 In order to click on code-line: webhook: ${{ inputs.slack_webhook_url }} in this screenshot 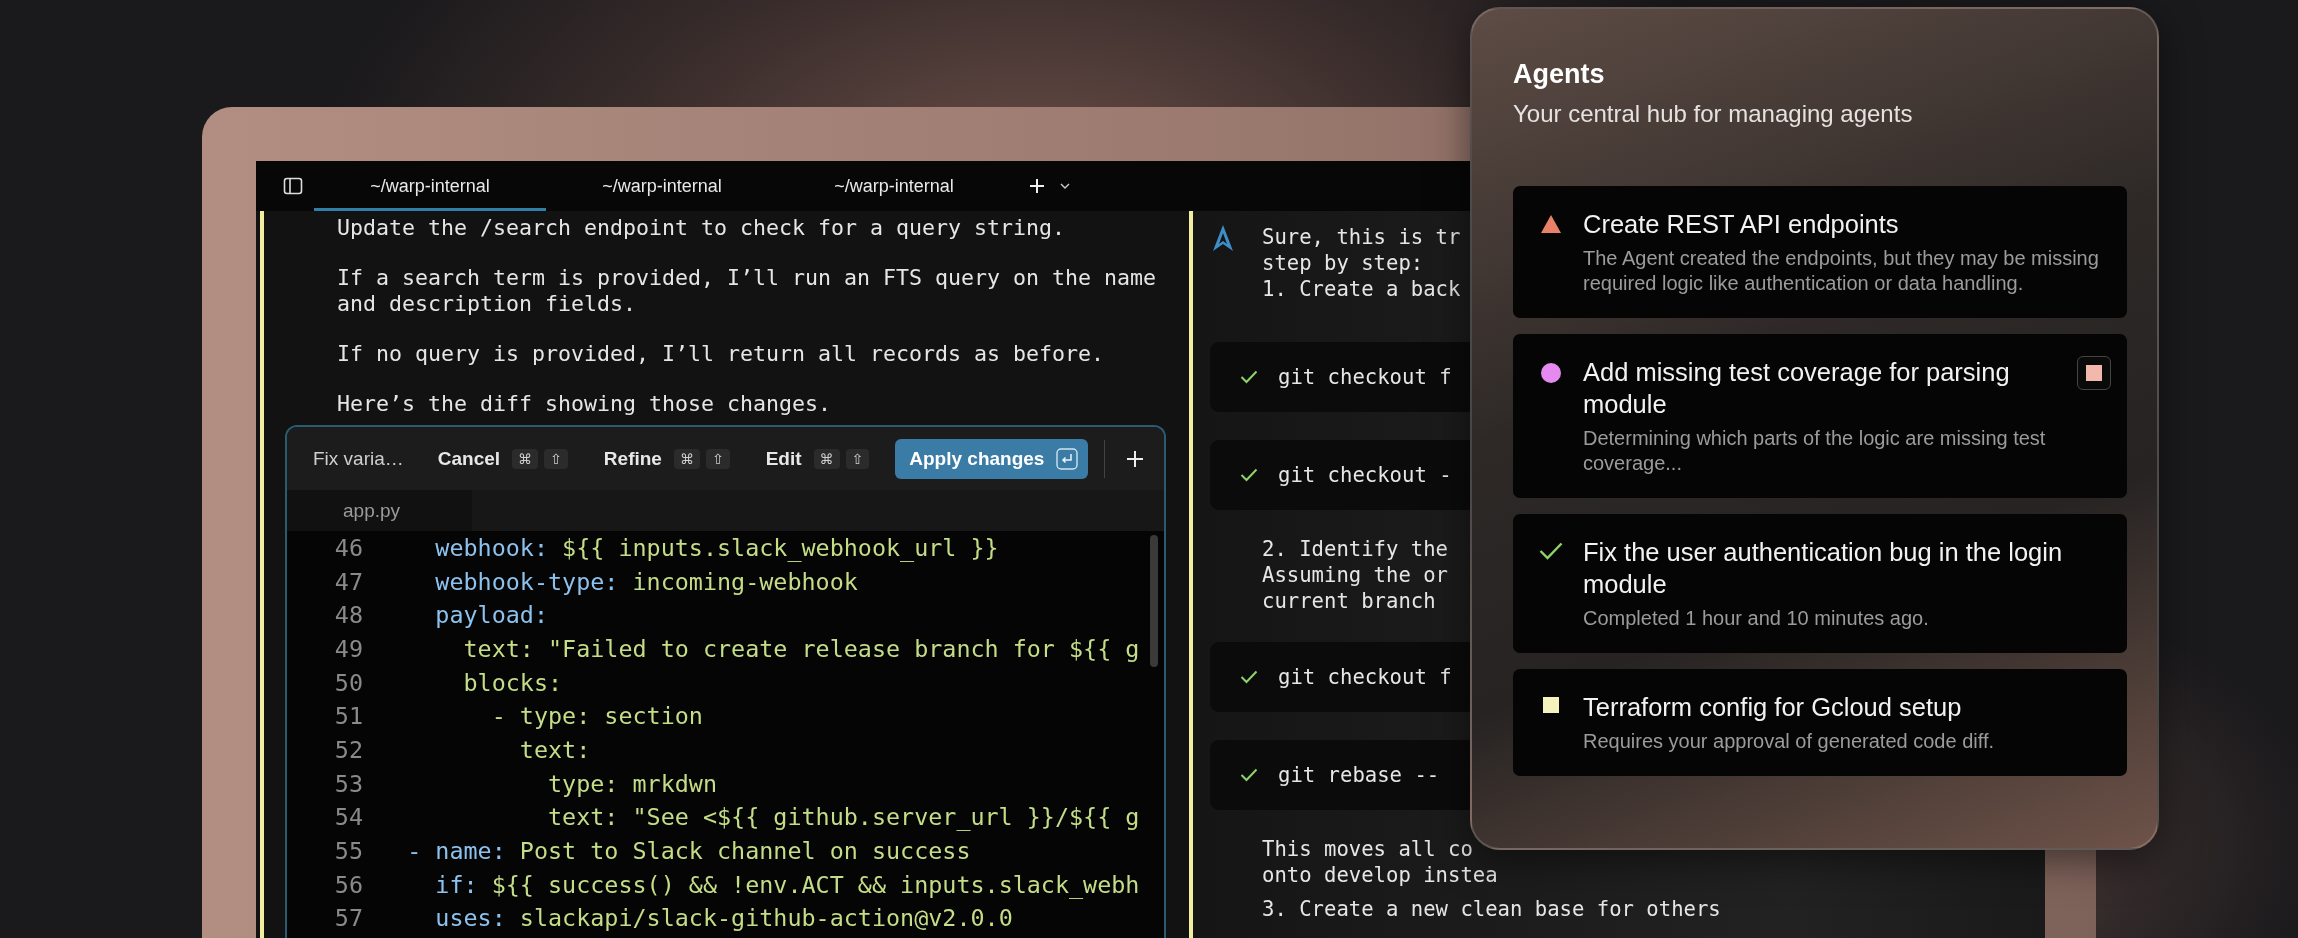, I will do `click(716, 547)`.